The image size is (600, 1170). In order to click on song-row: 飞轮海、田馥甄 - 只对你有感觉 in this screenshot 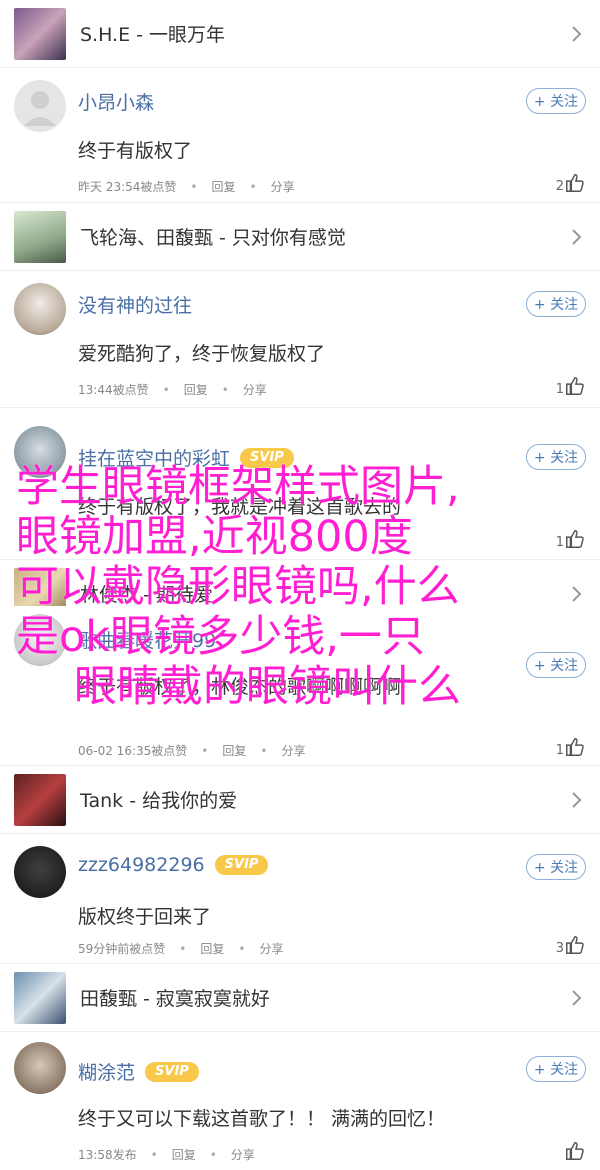, I will do `click(300, 237)`.